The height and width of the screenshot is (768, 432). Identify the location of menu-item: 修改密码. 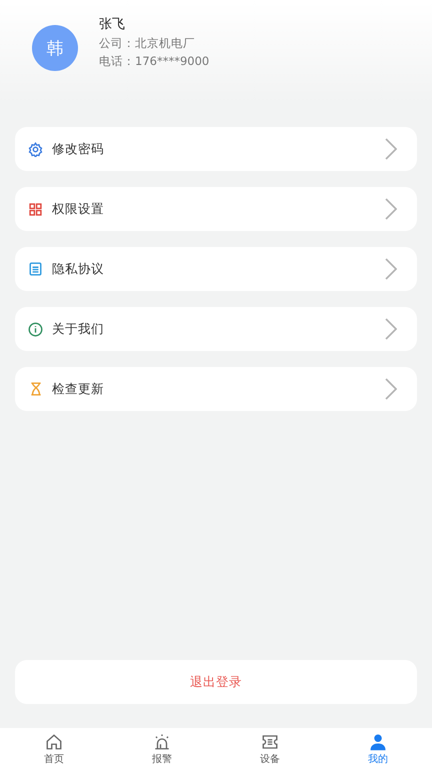
(216, 149).